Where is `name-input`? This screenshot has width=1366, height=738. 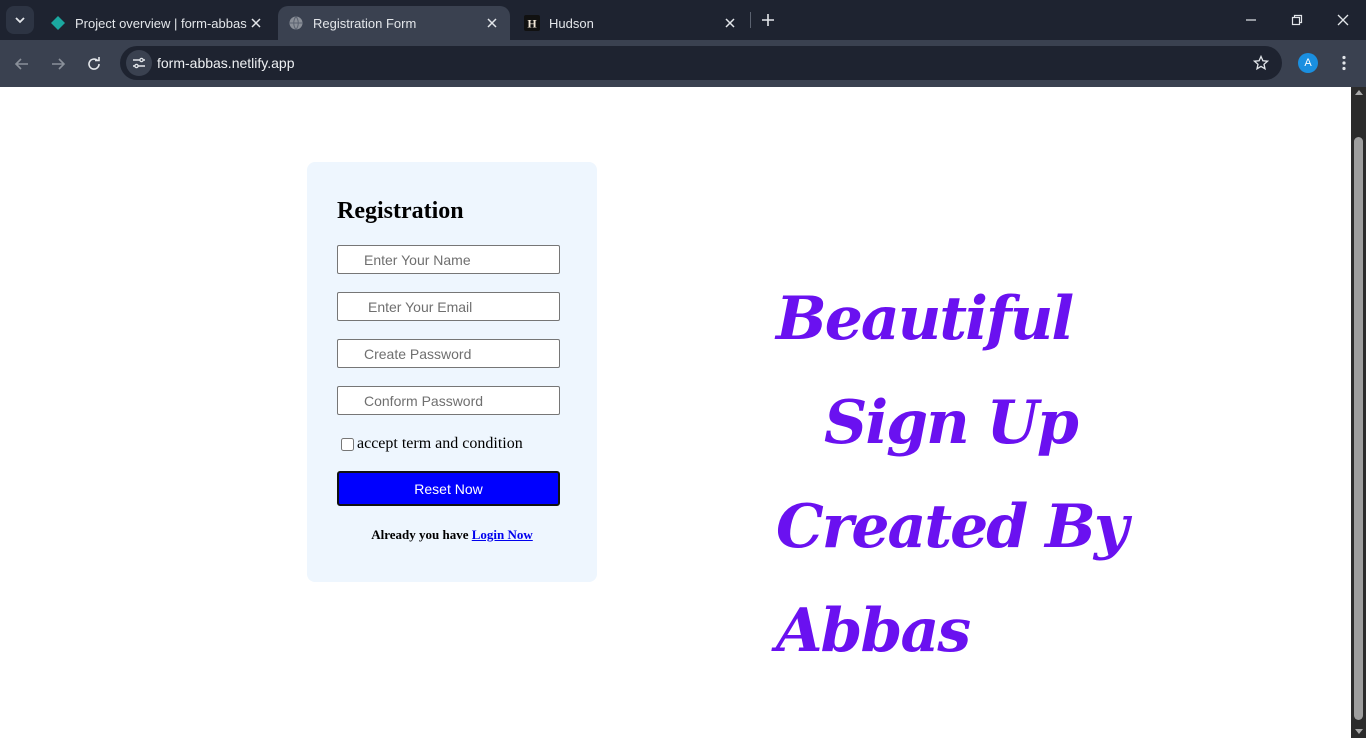
name-input is located at coordinates (448, 259).